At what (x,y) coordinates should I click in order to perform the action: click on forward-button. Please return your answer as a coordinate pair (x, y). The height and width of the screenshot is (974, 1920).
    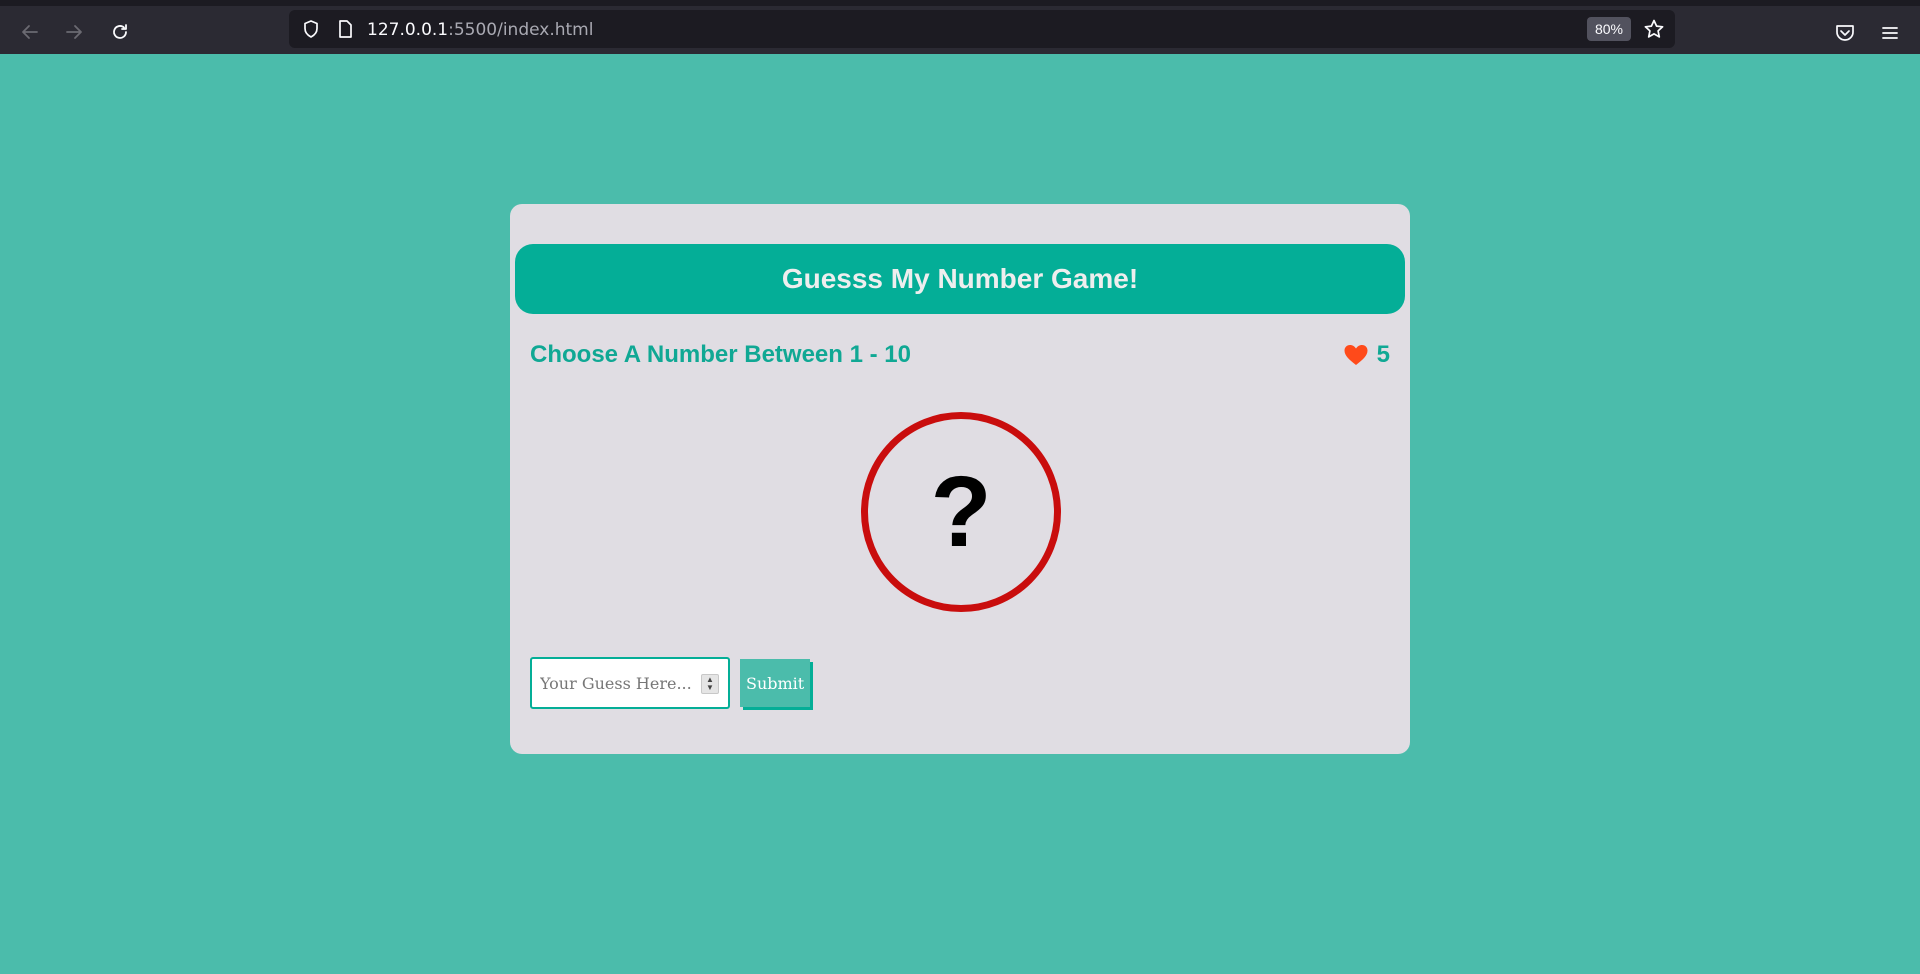
    Looking at the image, I should click on (74, 32).